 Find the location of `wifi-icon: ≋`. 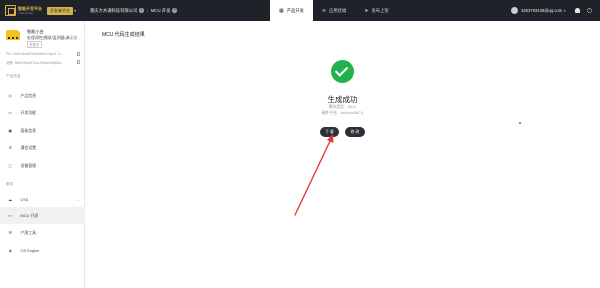

wifi-icon: ≋ is located at coordinates (324, 10).